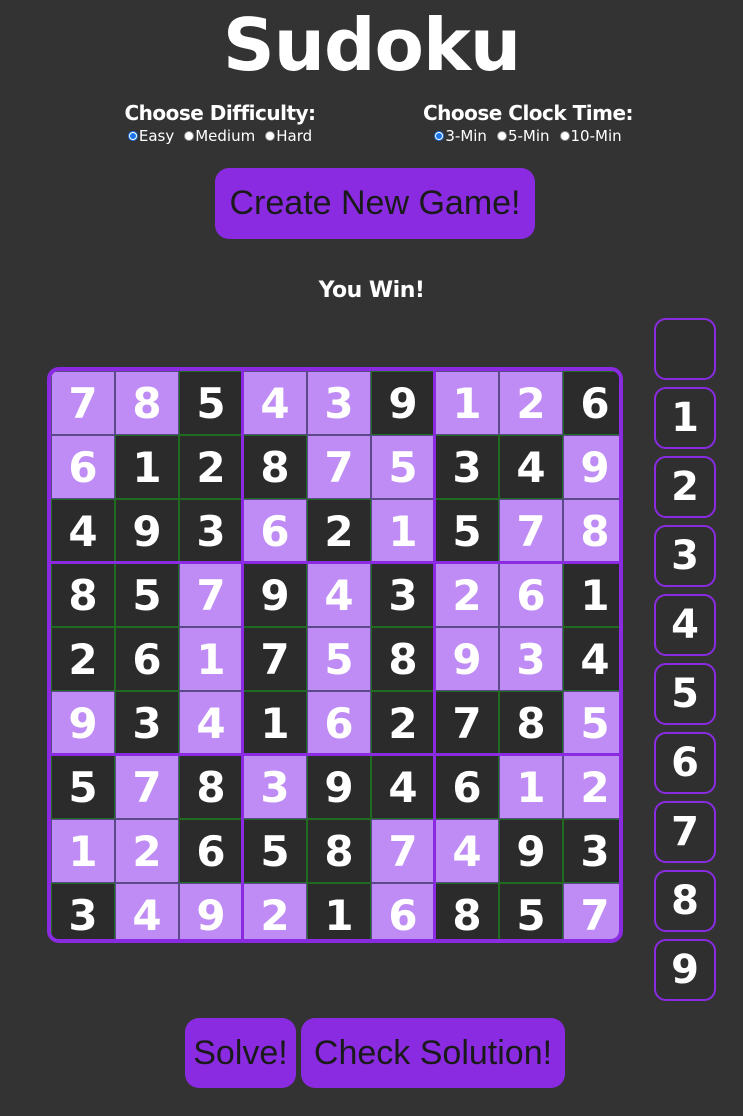  I want to click on palette-number-1: 1, so click(685, 418).